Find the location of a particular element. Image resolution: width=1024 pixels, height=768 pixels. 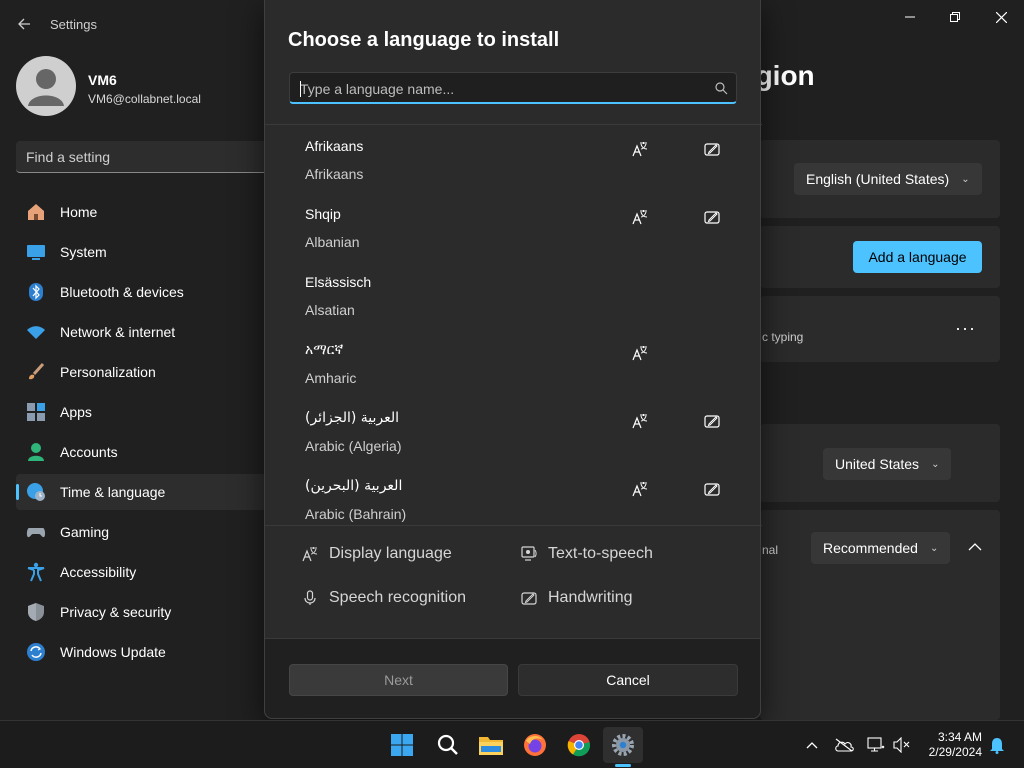

notification-bell-icon is located at coordinates (997, 745).